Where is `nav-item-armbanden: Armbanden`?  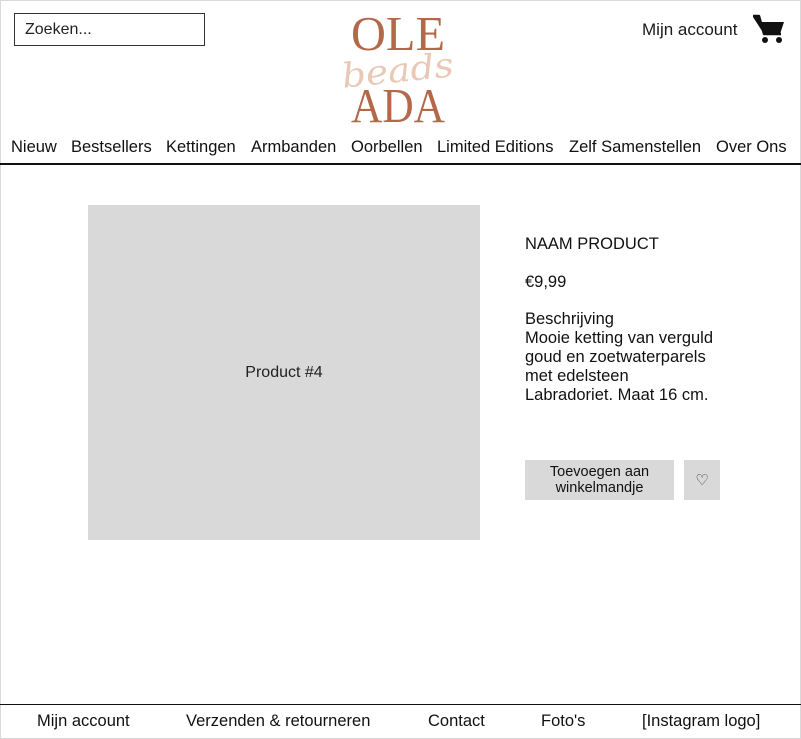
nav-item-armbanden: Armbanden is located at coordinates (293, 147).